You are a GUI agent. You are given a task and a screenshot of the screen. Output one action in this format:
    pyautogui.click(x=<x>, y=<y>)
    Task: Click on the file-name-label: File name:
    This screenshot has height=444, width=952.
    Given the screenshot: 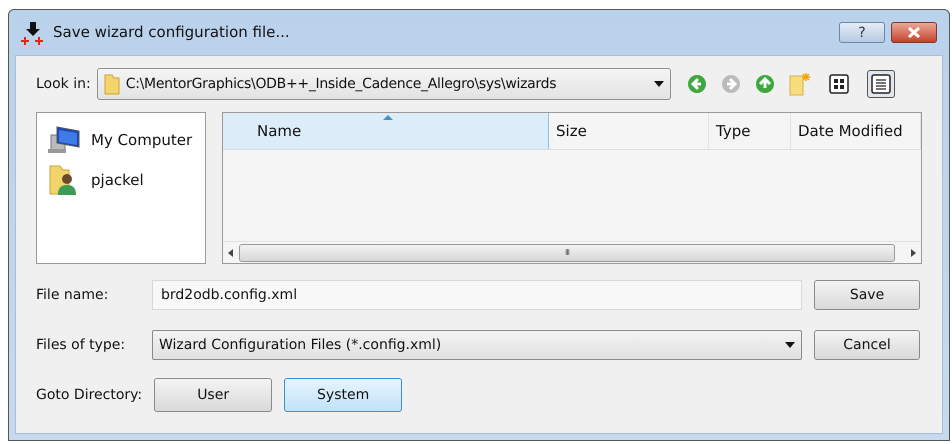 What is the action you would take?
    pyautogui.click(x=73, y=295)
    